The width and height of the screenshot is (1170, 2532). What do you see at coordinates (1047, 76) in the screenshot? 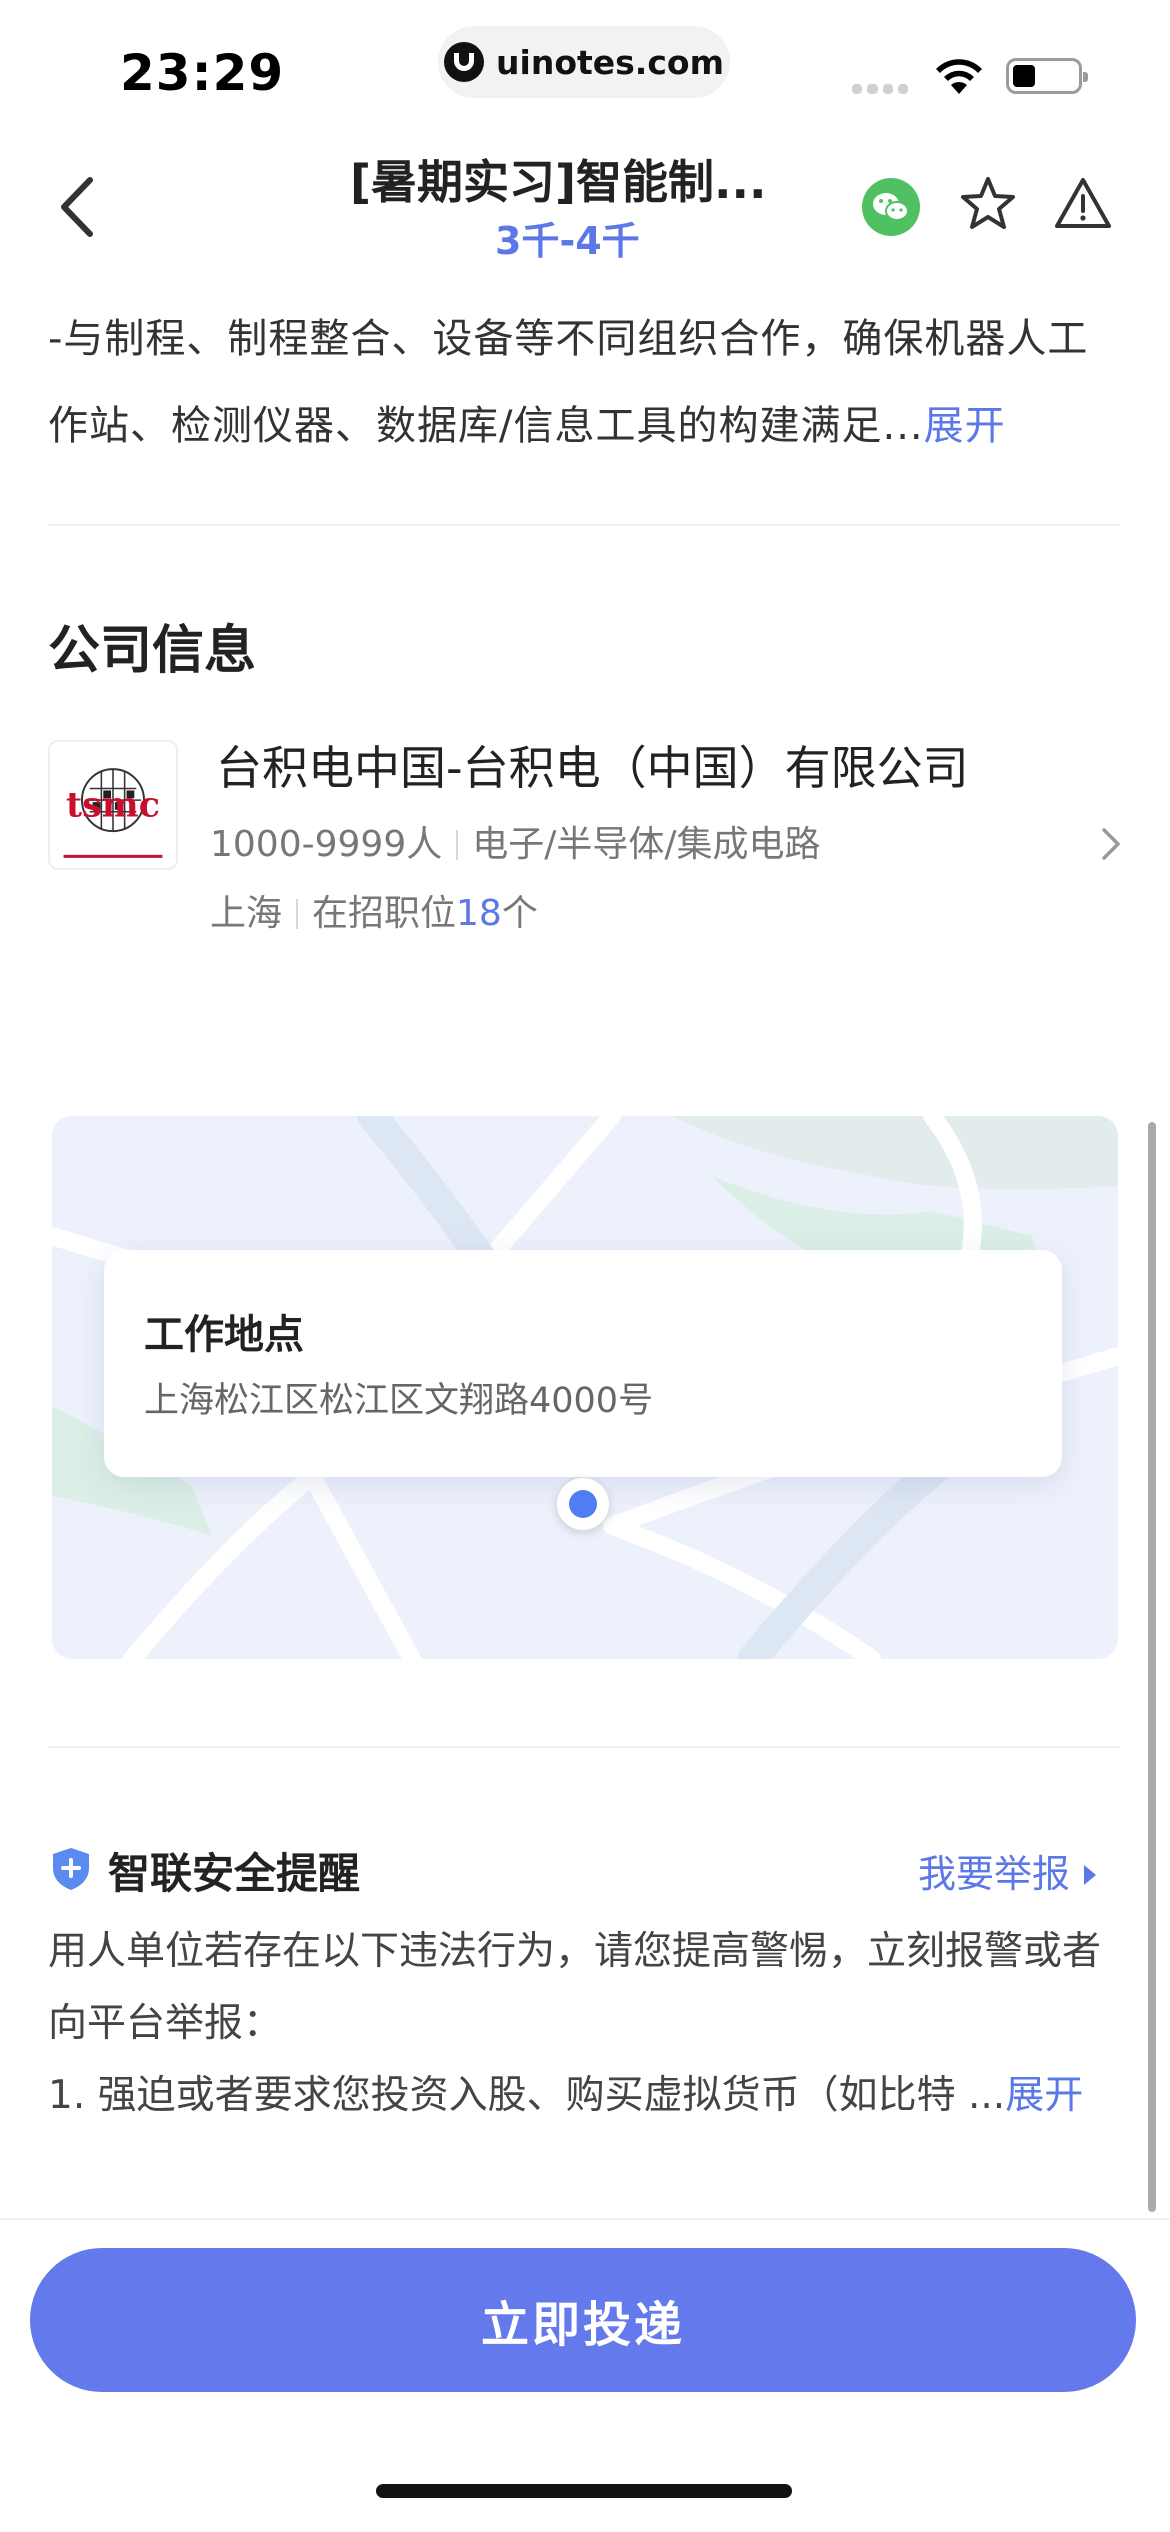
I see `battery-icon` at bounding box center [1047, 76].